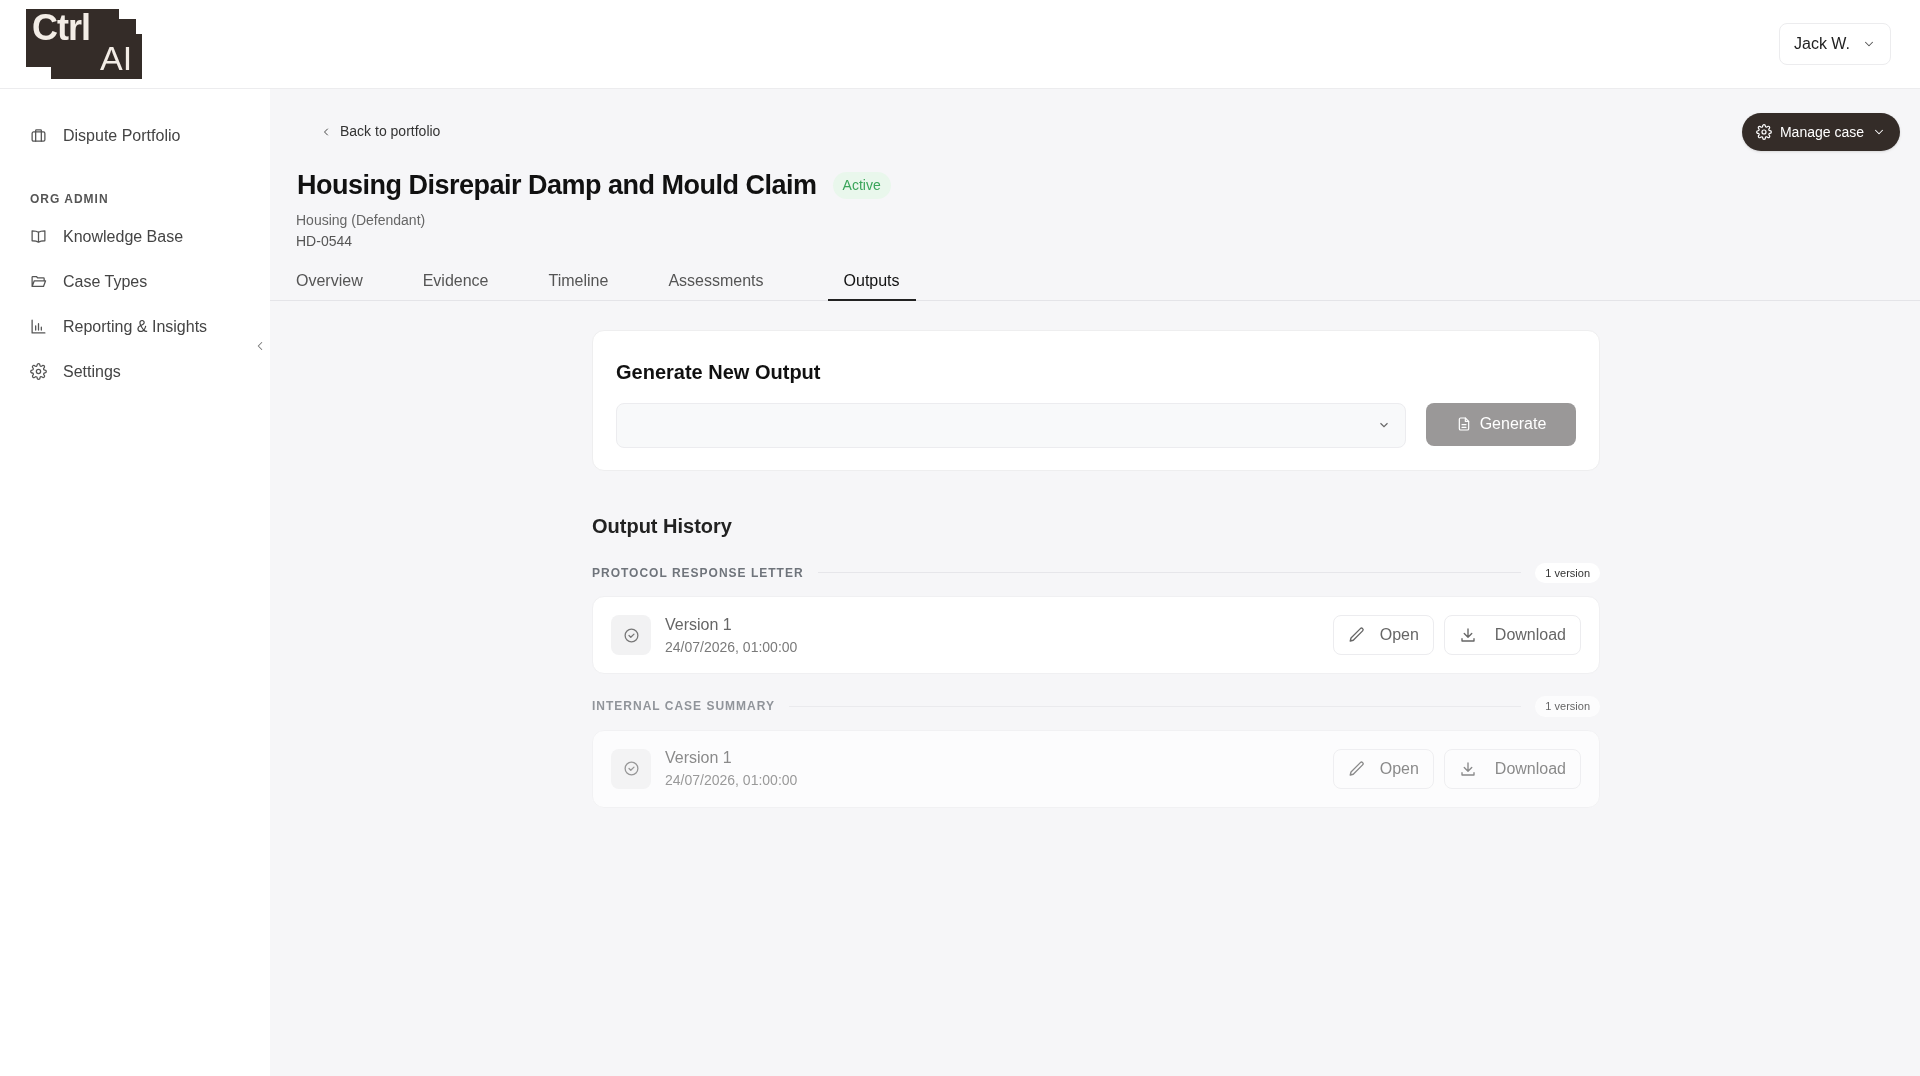 The width and height of the screenshot is (1920, 1076). What do you see at coordinates (698, 573) in the screenshot?
I see `group-heading: PROTOCOL RESPONSE LETTER` at bounding box center [698, 573].